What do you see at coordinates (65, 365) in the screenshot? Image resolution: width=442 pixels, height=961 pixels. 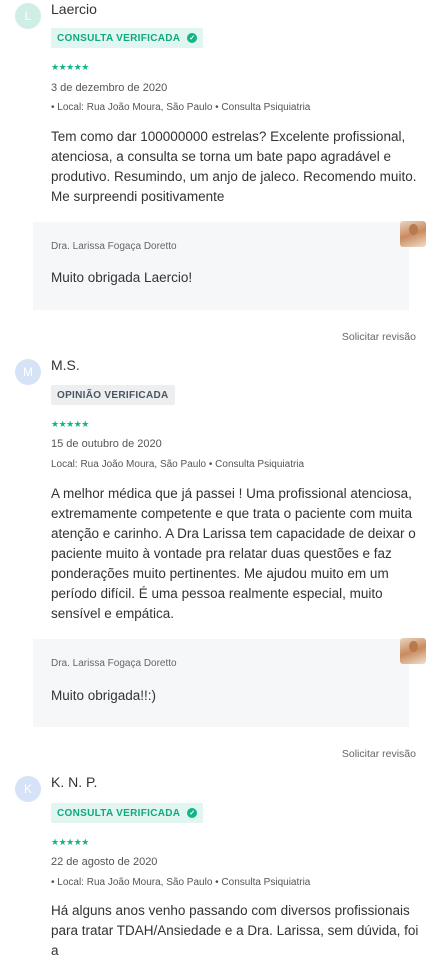 I see `reviewer-name: M.S.` at bounding box center [65, 365].